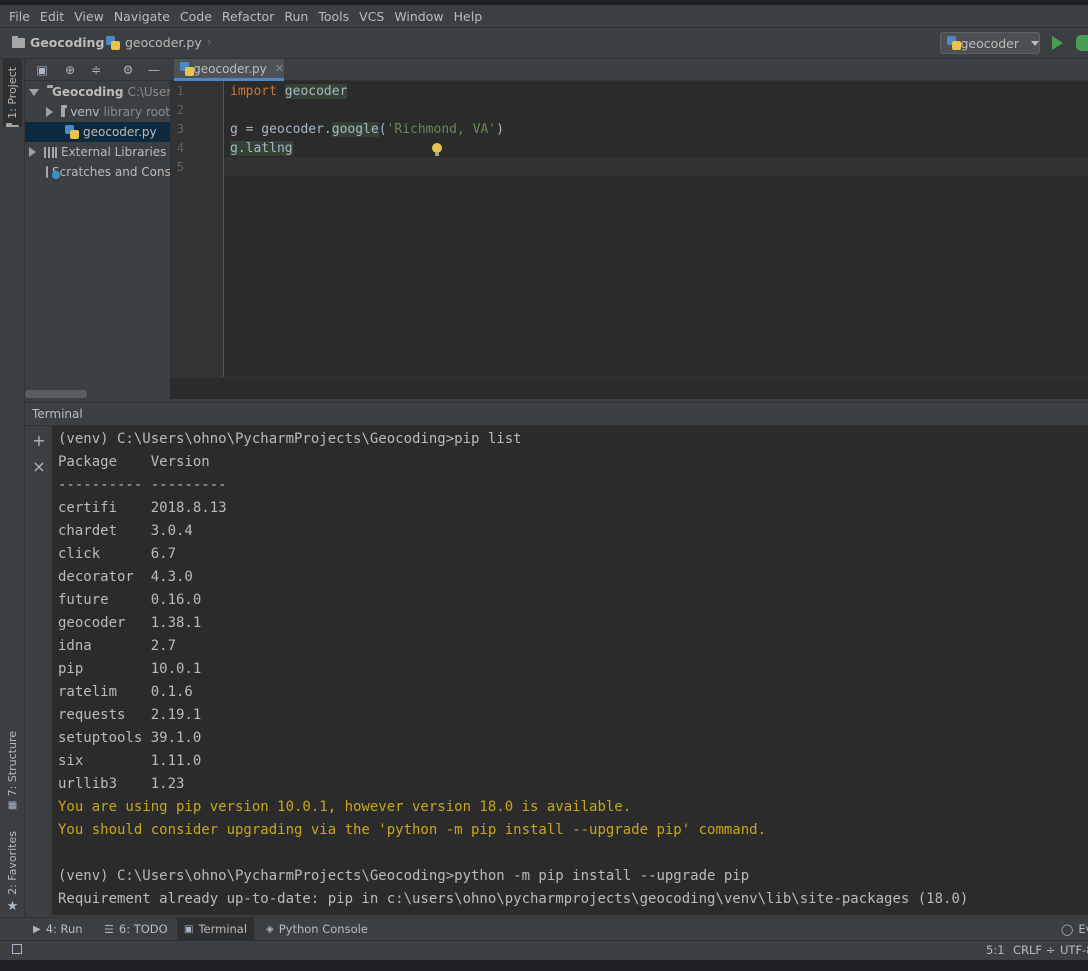 This screenshot has width=1088, height=971. I want to click on tool-tab-terminal-label: Terminal, so click(223, 929).